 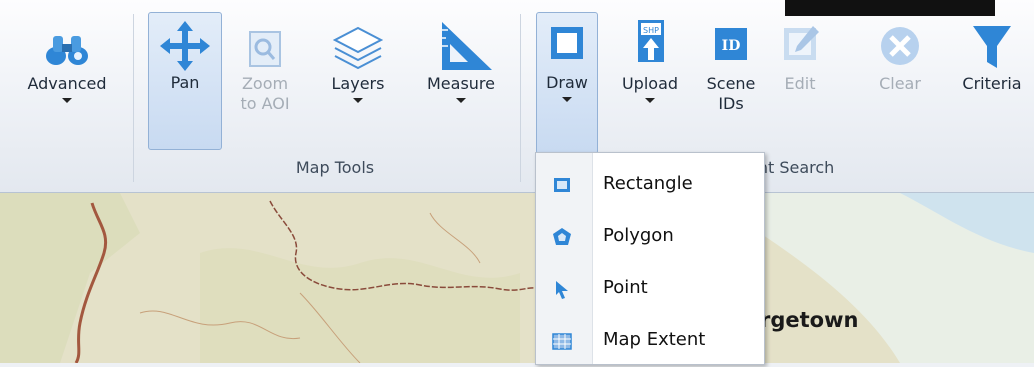 I want to click on criteria-label: Criteria, so click(x=992, y=83).